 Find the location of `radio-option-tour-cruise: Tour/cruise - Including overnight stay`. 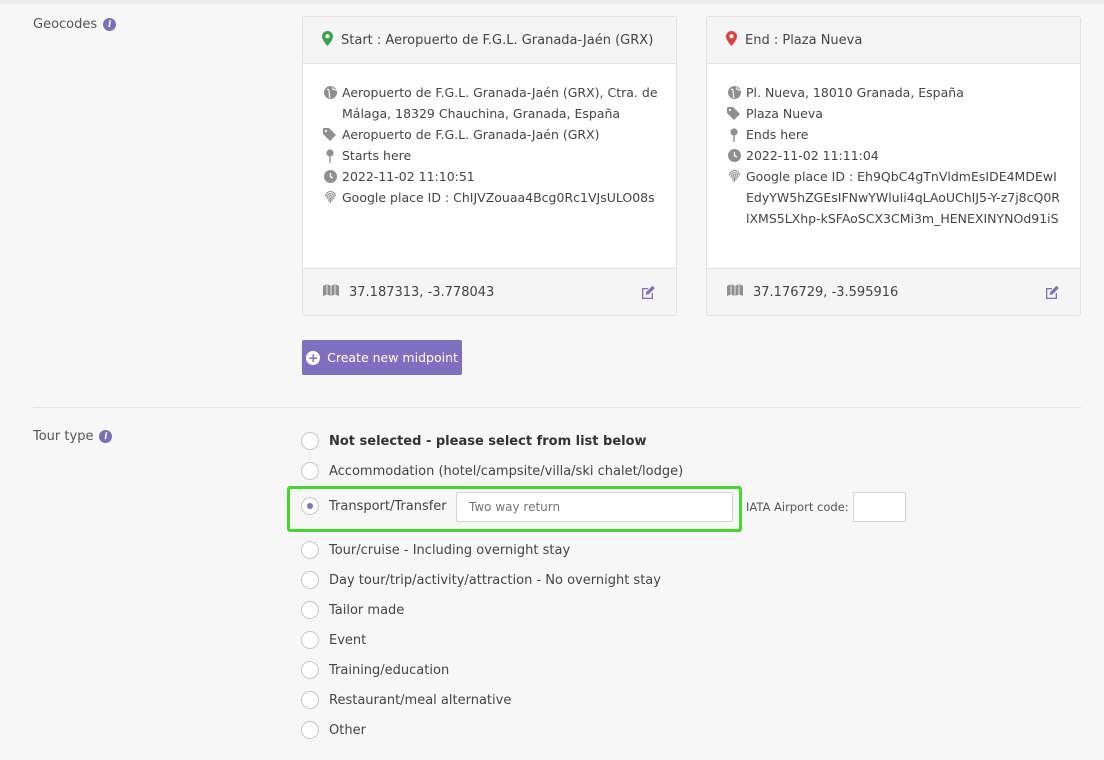

radio-option-tour-cruise: Tour/cruise - Including overnight stay is located at coordinates (435, 550).